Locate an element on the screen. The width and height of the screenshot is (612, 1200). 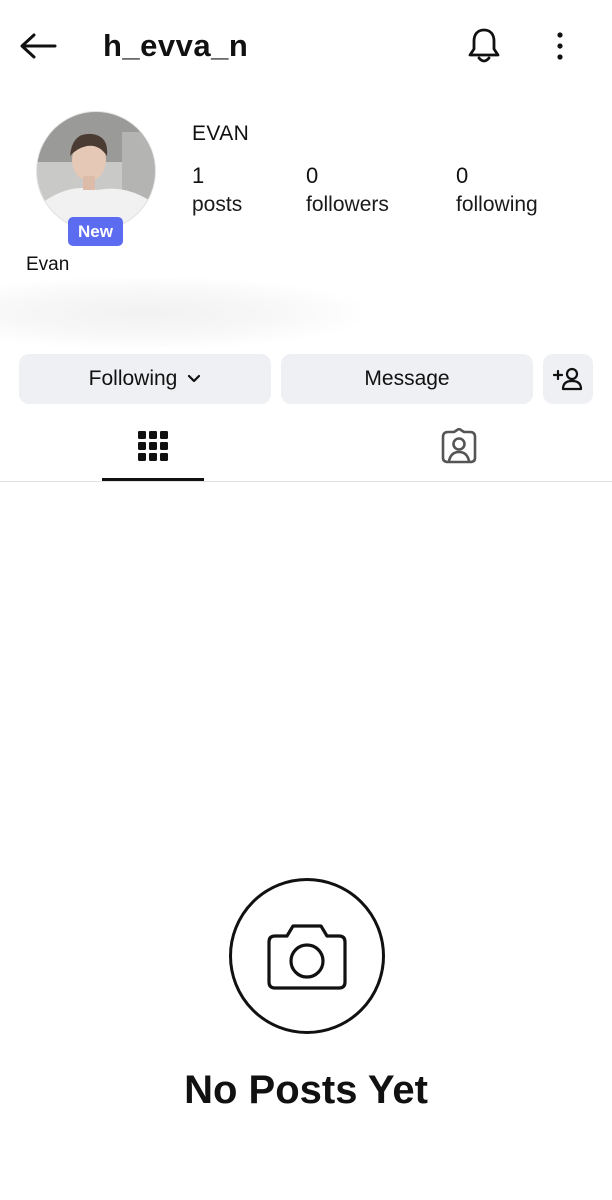
chevron-down-icon is located at coordinates (194, 378).